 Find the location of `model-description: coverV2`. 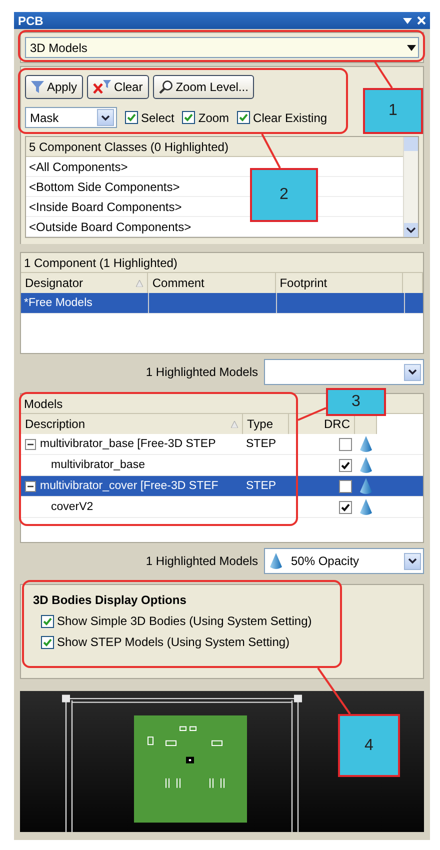

model-description: coverV2 is located at coordinates (72, 507).